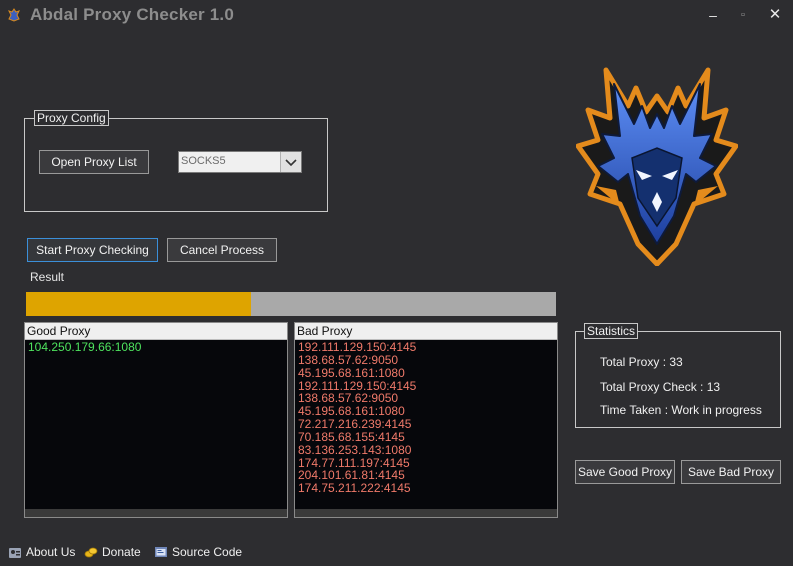  What do you see at coordinates (222, 250) in the screenshot?
I see `cancel-process-button: Cancel Process` at bounding box center [222, 250].